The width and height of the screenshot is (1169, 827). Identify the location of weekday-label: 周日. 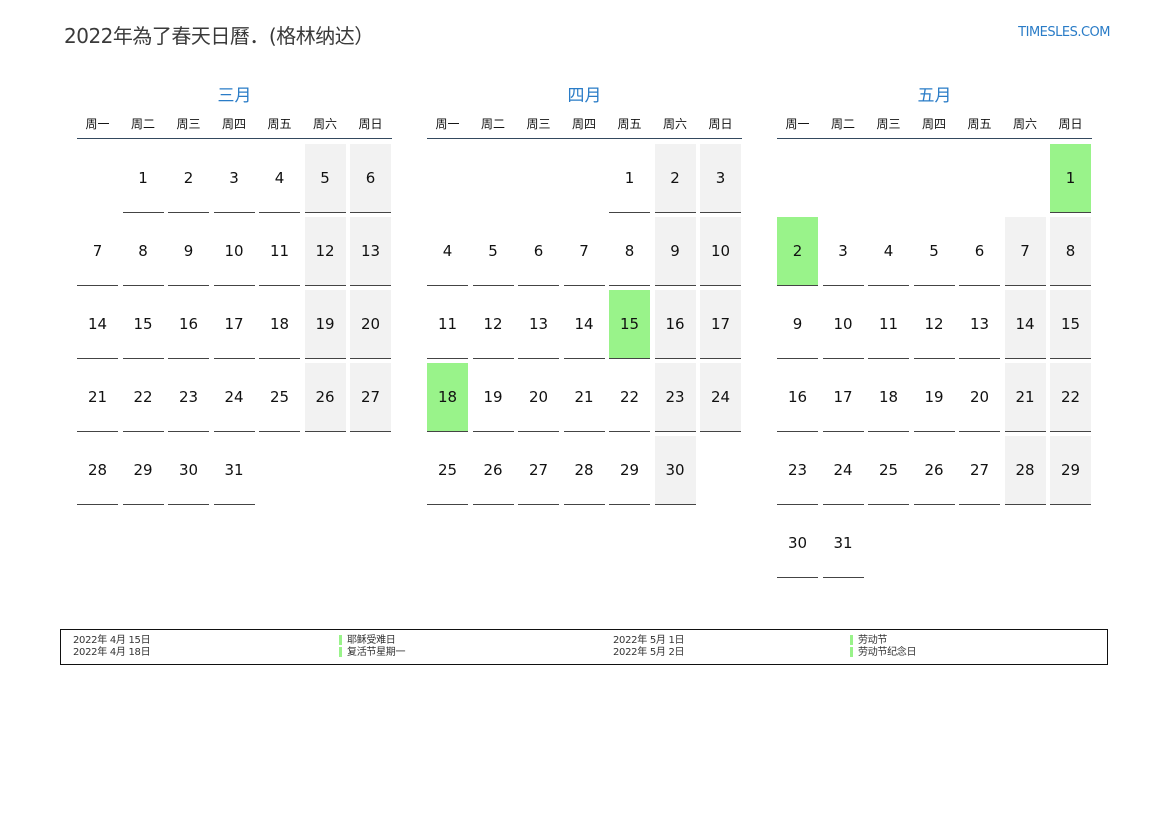
(370, 124).